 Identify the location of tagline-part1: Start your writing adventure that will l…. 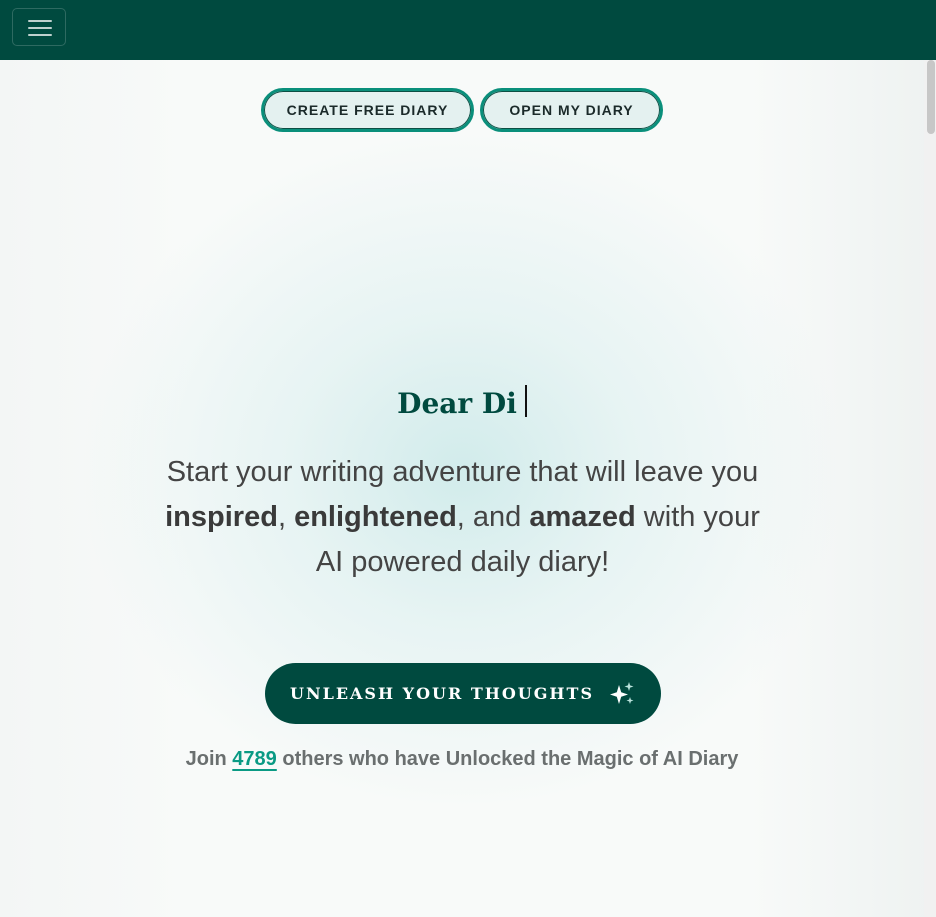
(462, 472).